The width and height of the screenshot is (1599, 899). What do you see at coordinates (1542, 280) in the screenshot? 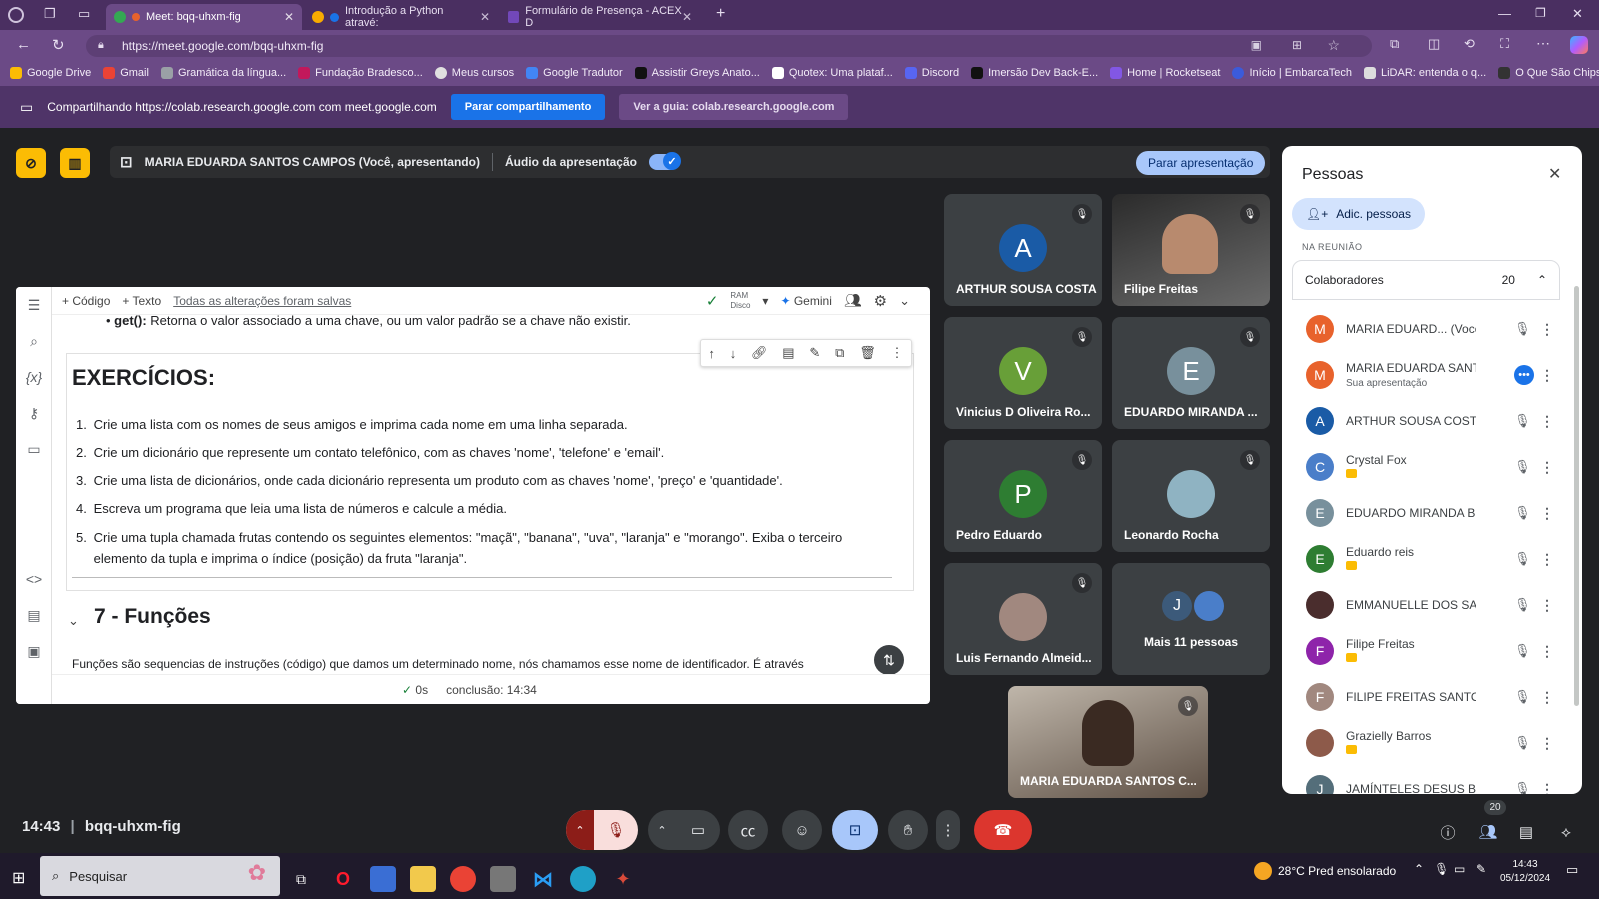
I see `chevron-up-icon: ⌃` at bounding box center [1542, 280].